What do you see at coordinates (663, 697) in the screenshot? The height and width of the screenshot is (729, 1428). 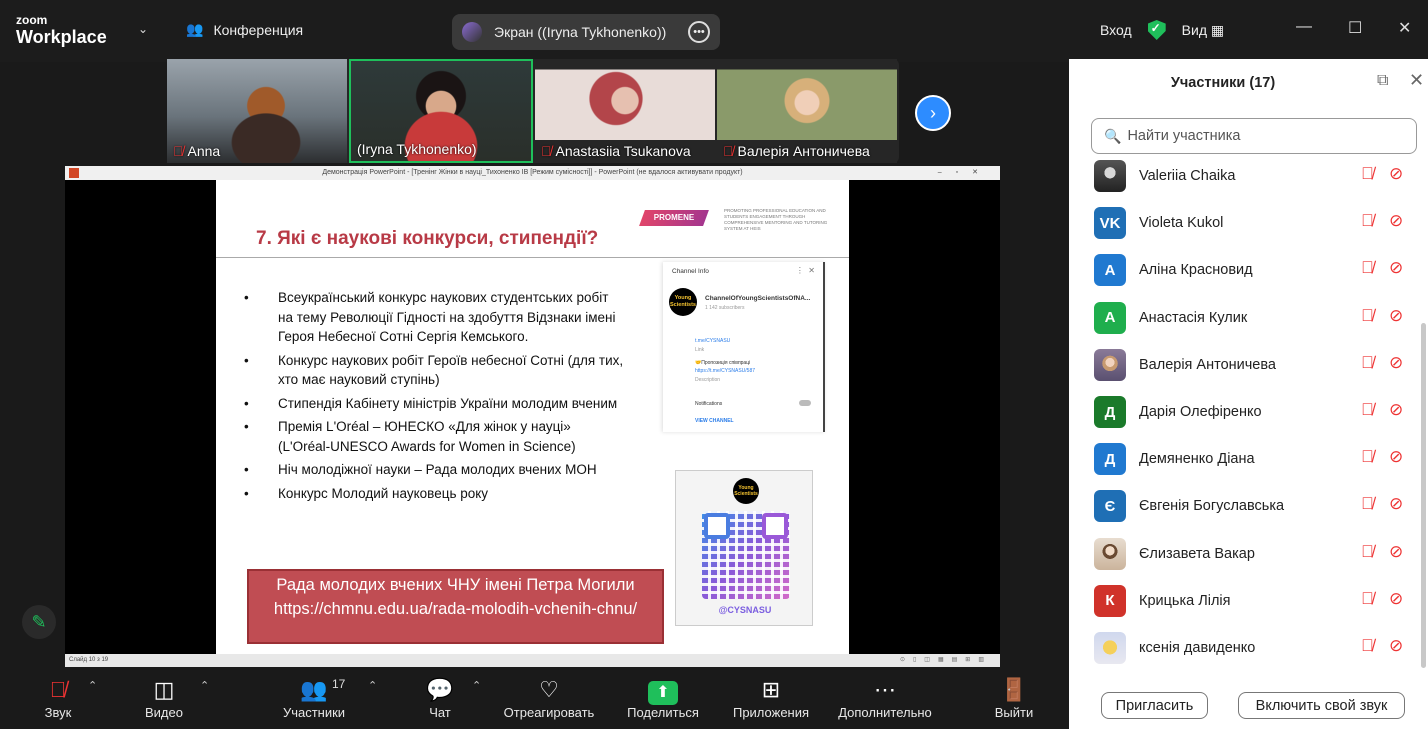 I see `share-screen-button: ⬆ Поделиться` at bounding box center [663, 697].